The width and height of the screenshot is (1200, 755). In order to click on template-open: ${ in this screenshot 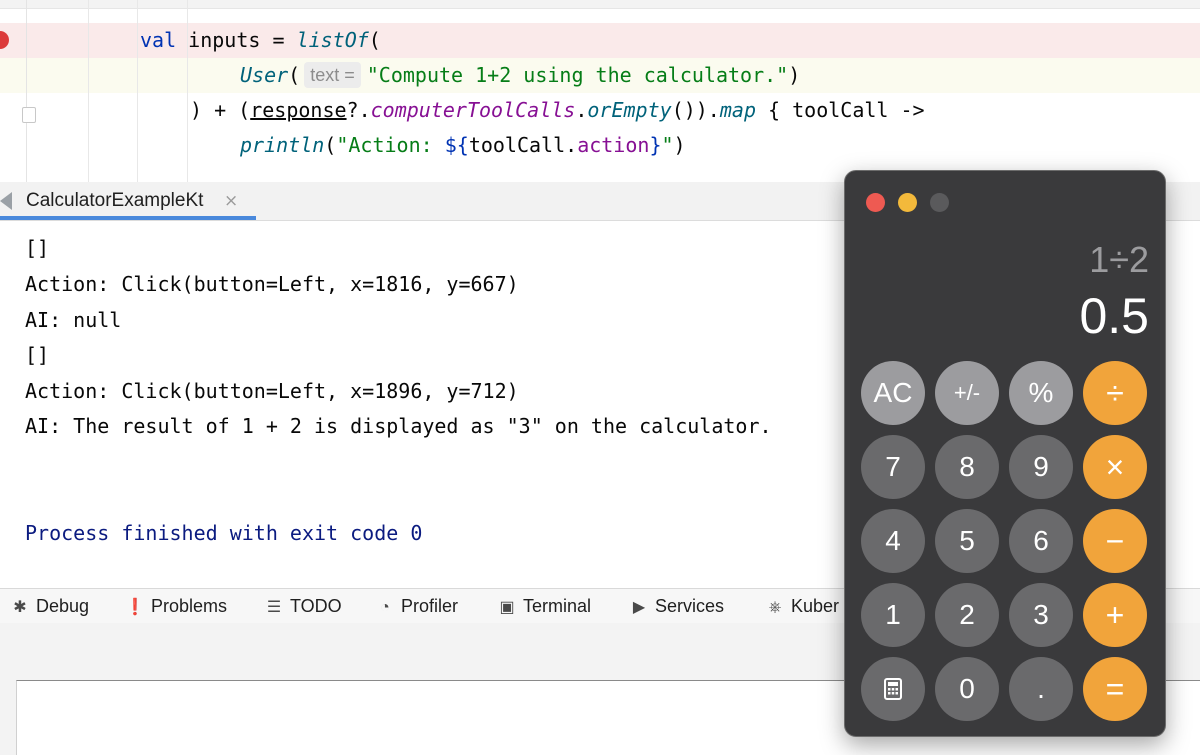, I will do `click(456, 145)`.